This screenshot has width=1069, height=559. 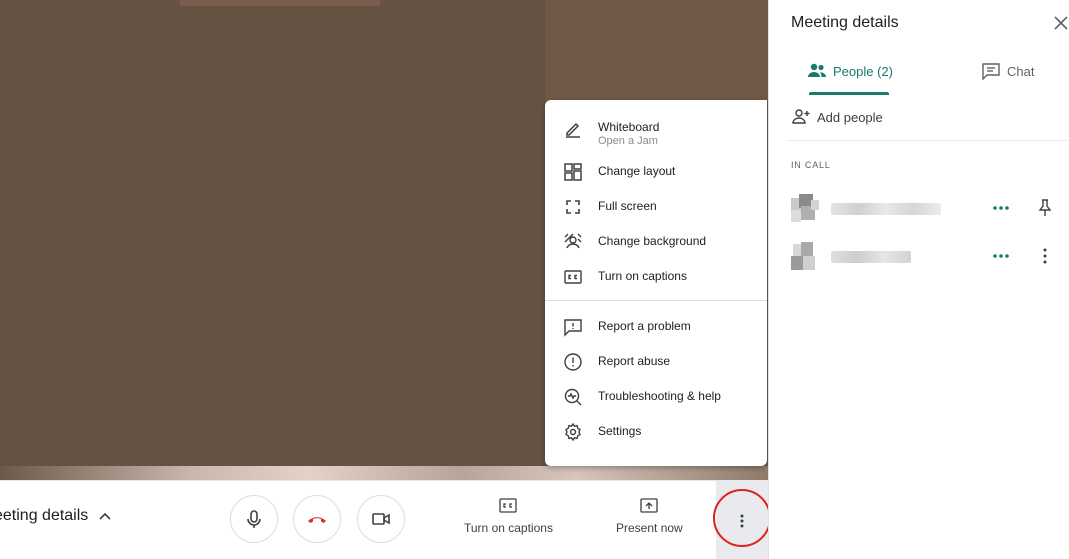 I want to click on video-blur-top, so click(x=280, y=3).